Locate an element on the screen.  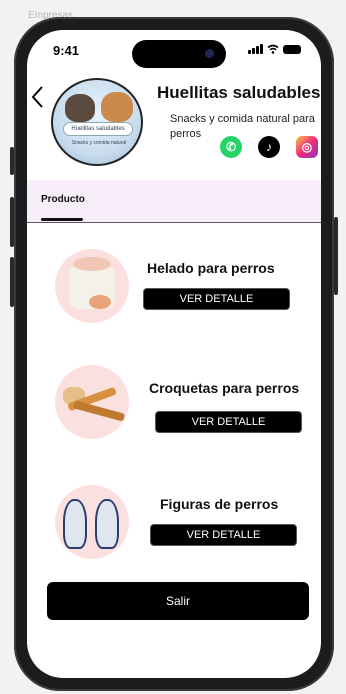
mute-switch is located at coordinates (12, 161).